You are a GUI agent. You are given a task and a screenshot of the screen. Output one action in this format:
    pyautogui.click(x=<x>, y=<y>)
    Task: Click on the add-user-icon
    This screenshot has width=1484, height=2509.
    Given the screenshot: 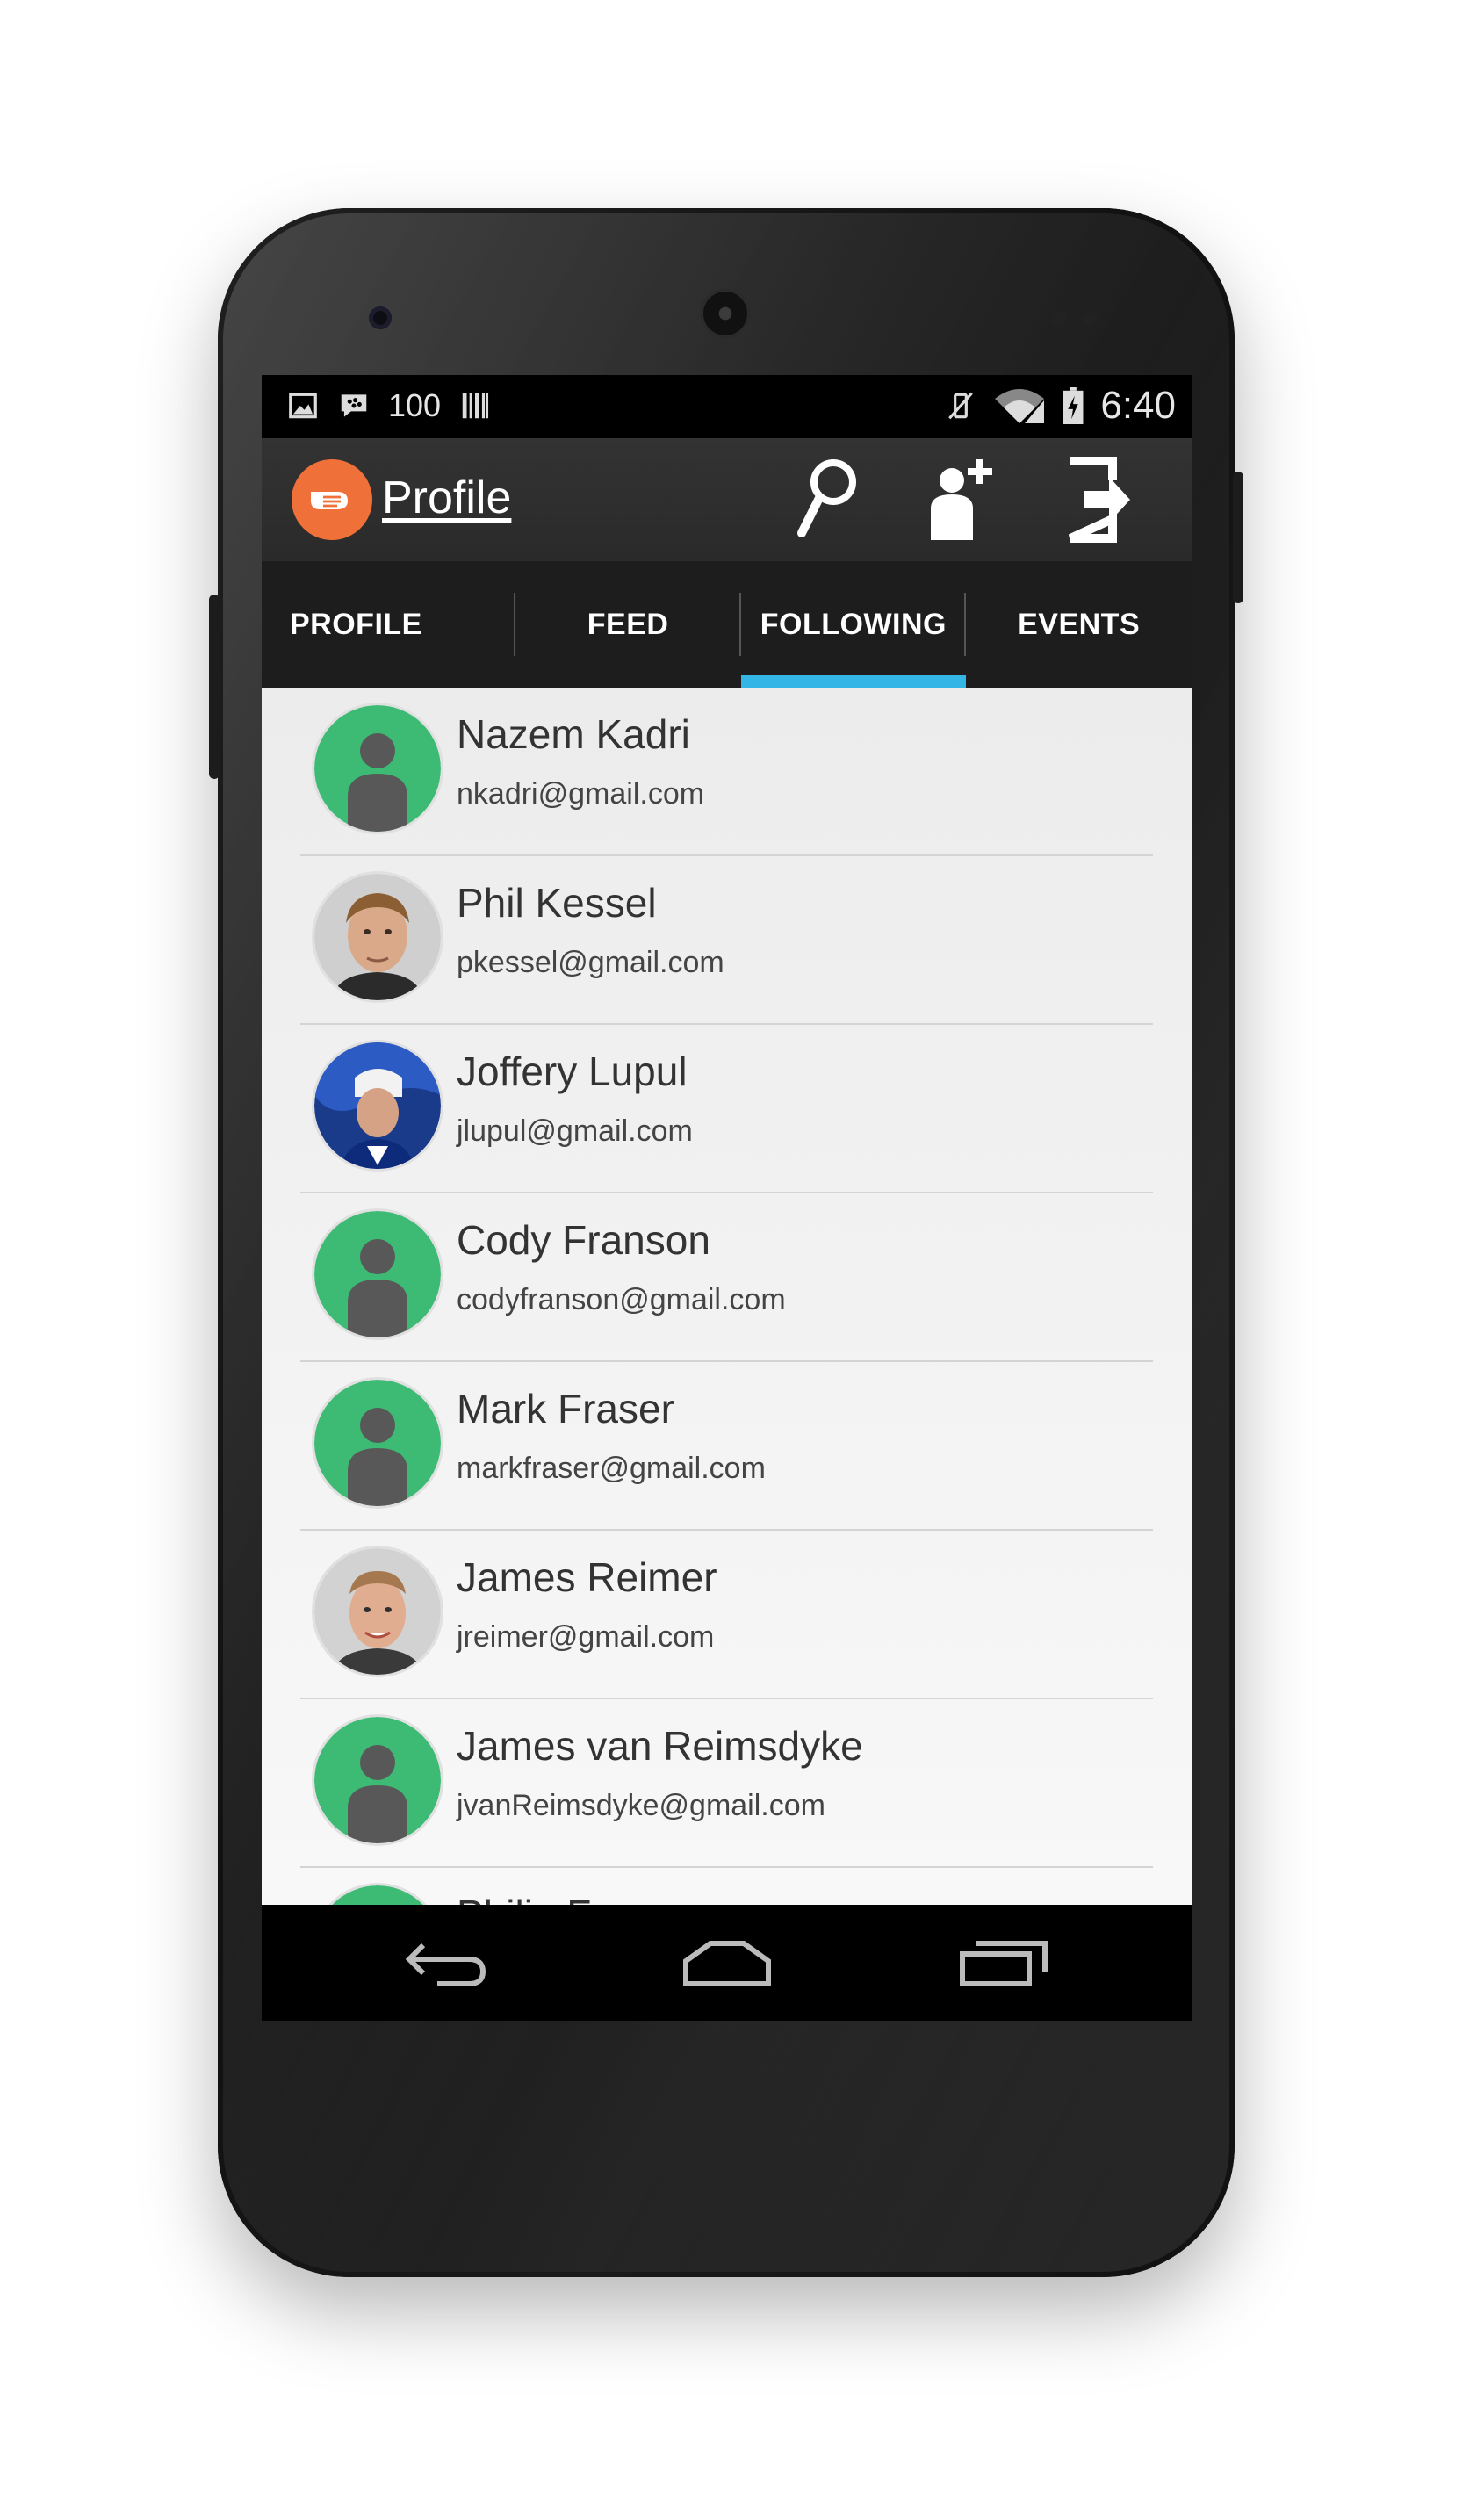 What is the action you would take?
    pyautogui.click(x=961, y=499)
    